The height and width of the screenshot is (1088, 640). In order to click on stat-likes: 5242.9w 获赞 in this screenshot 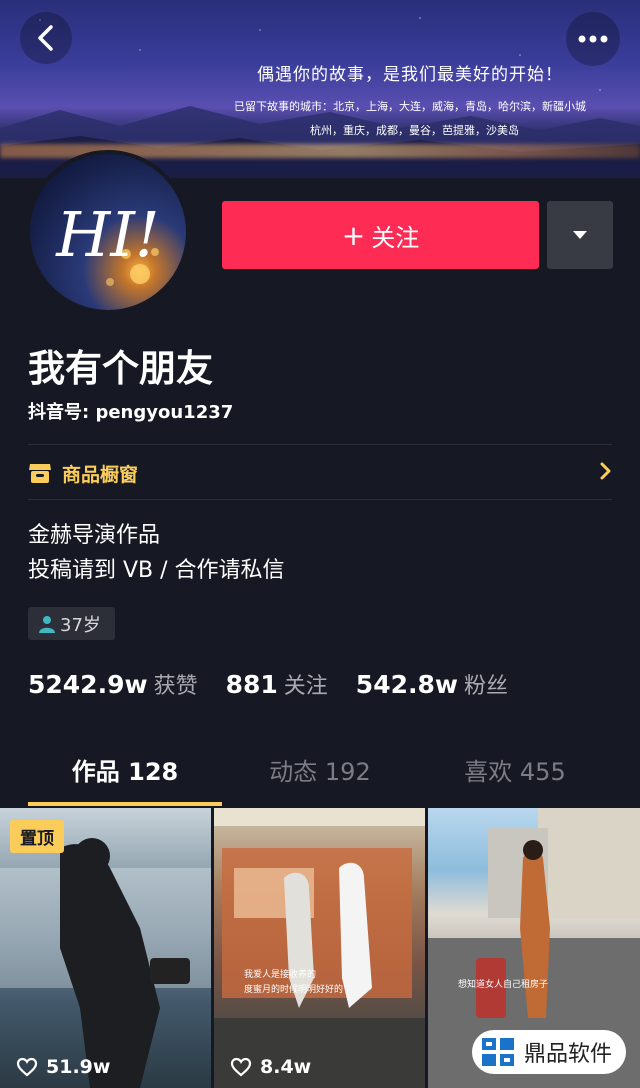, I will do `click(113, 684)`.